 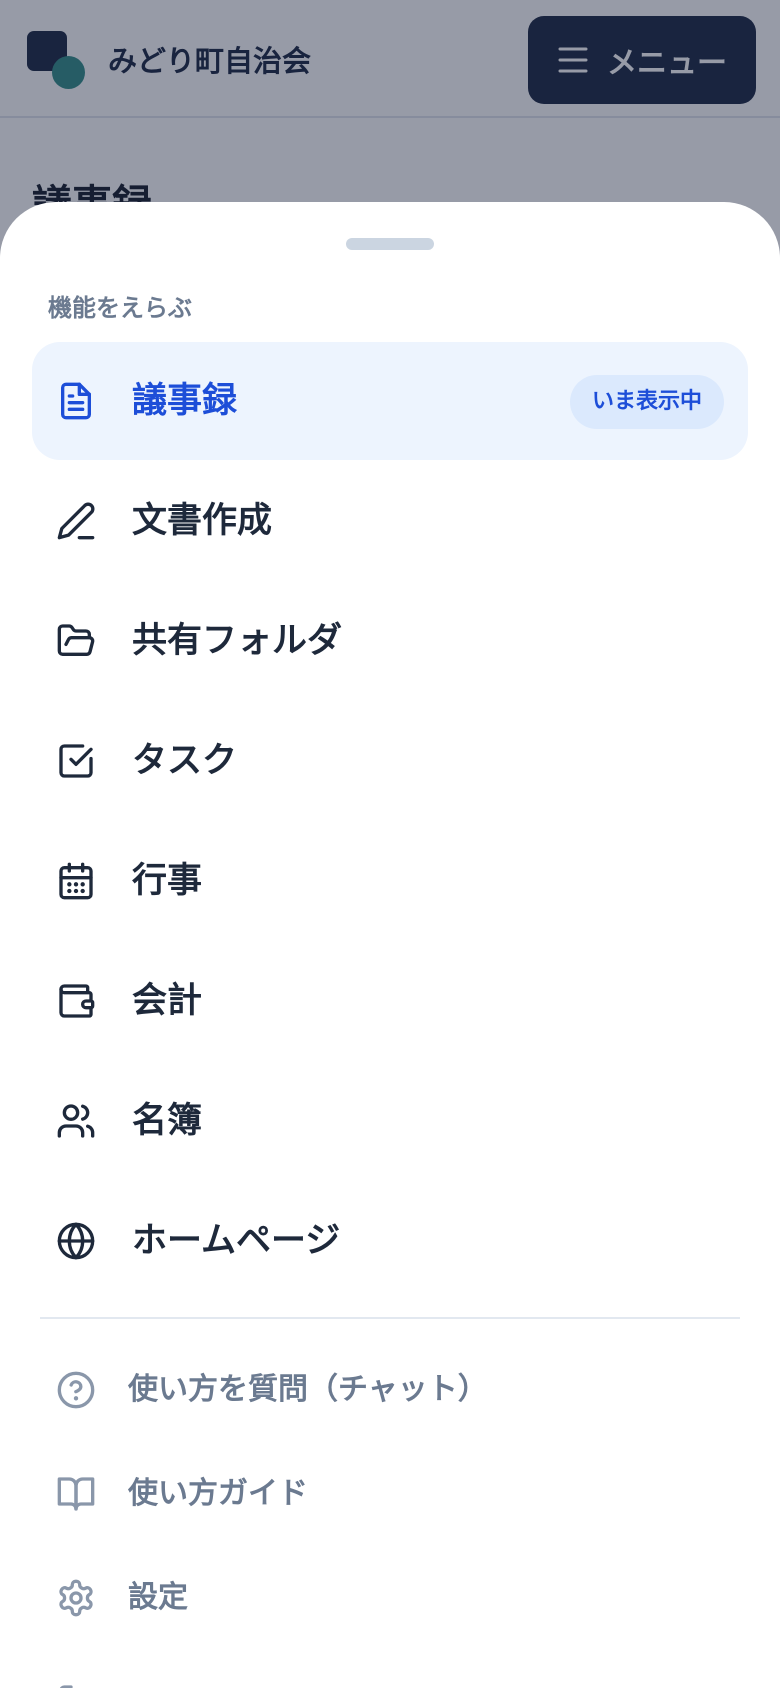 What do you see at coordinates (167, 1121) in the screenshot?
I see `nav-item-label: 名簿` at bounding box center [167, 1121].